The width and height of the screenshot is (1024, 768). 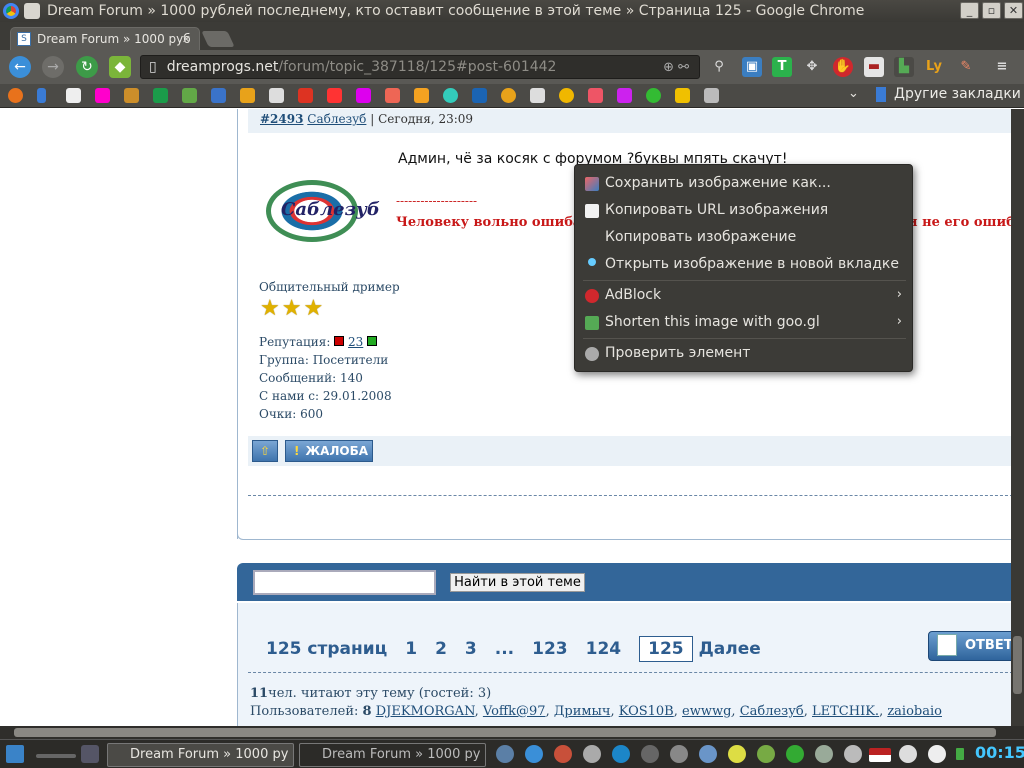 I want to click on s-bookmark-icon, so click(x=160, y=95).